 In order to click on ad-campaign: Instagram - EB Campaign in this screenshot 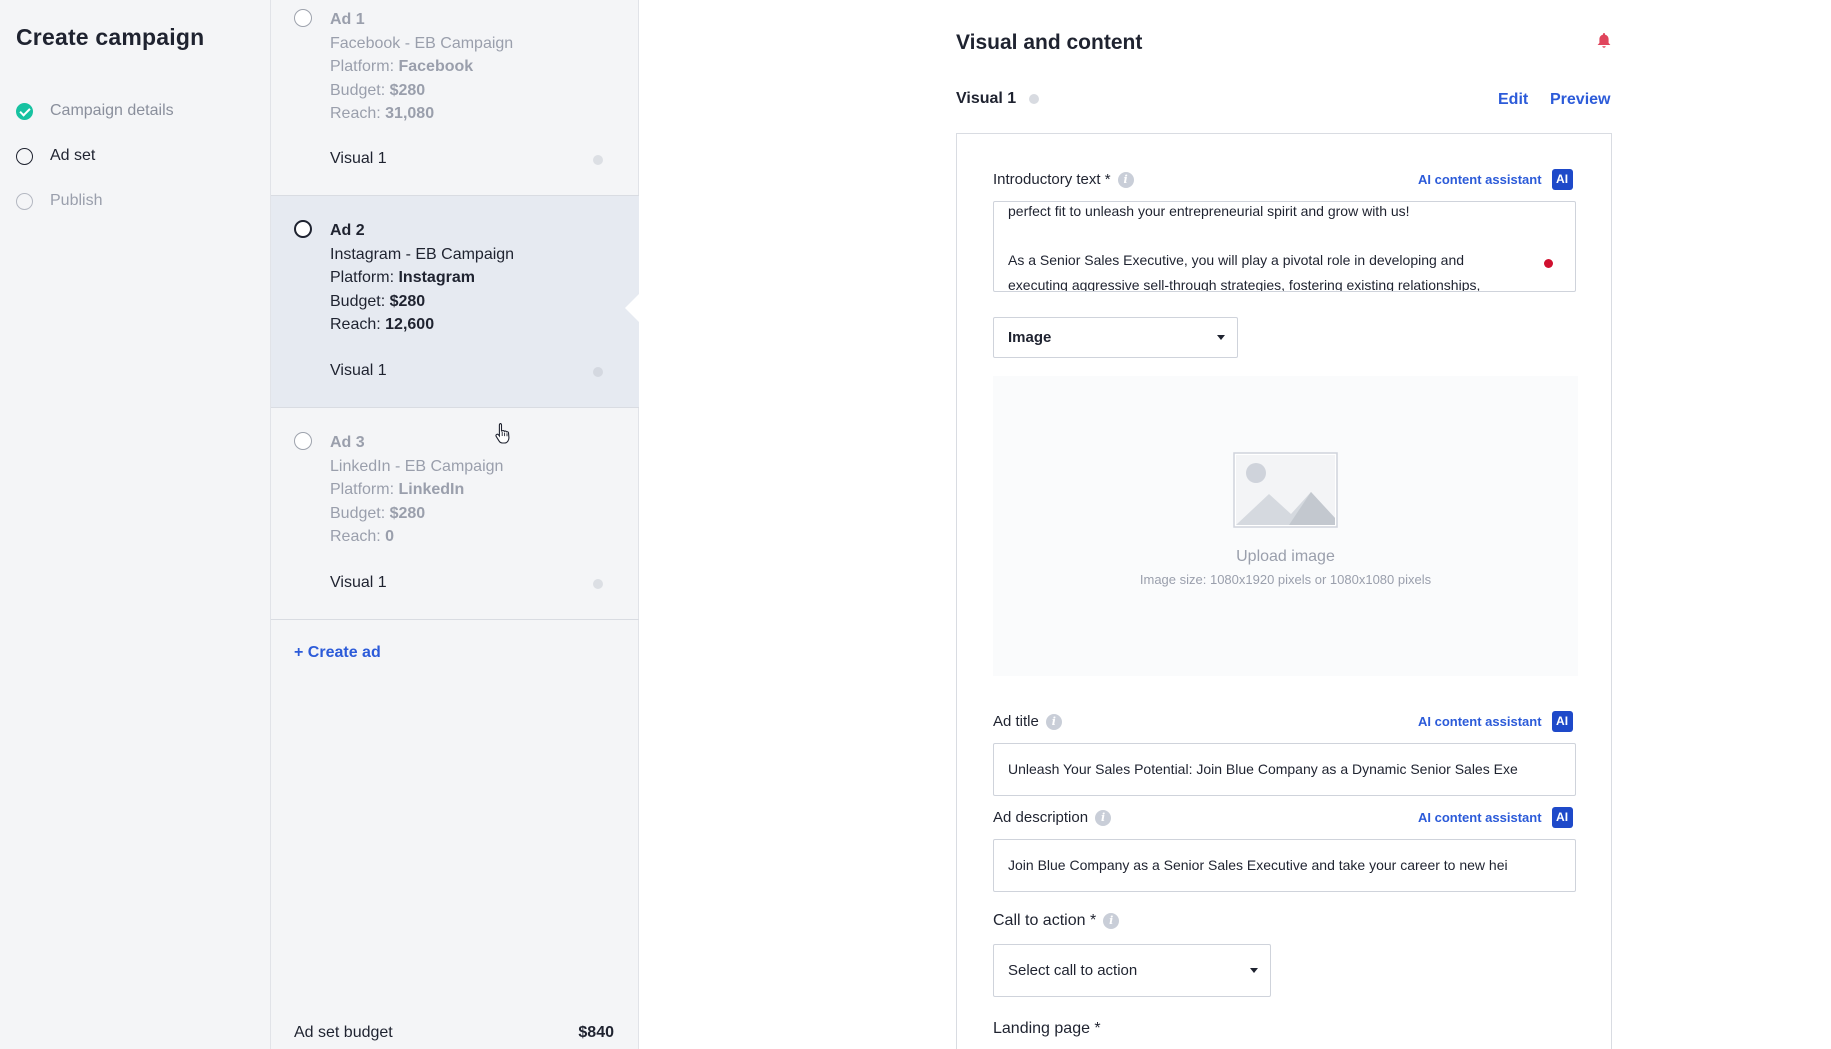, I will do `click(422, 254)`.